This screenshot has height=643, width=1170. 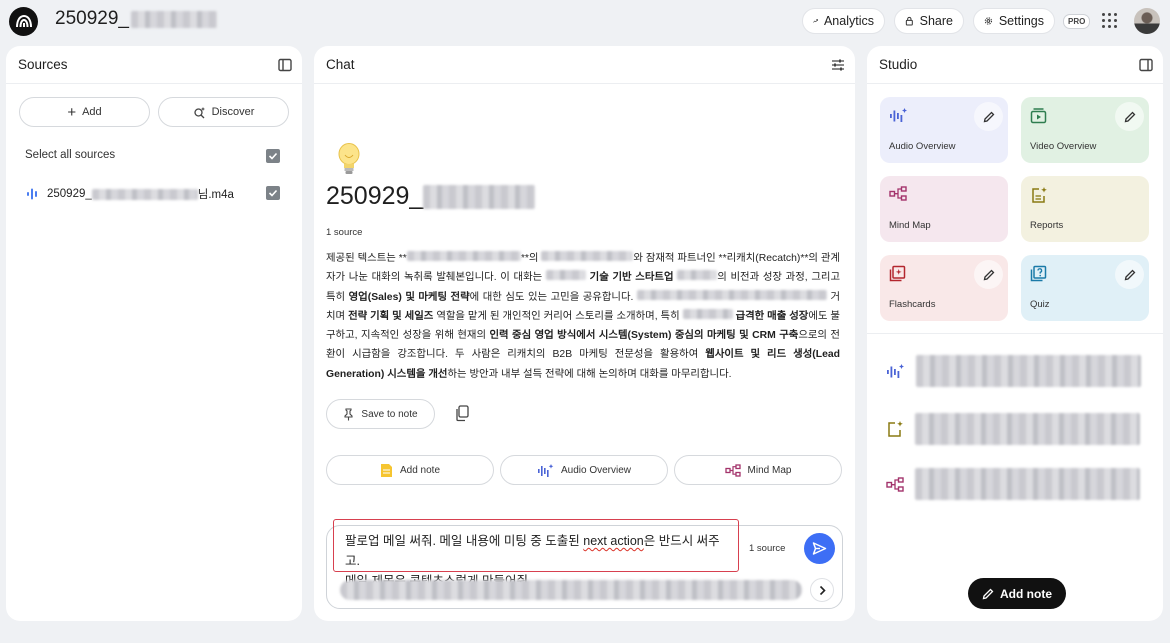 I want to click on video-overview-icon, so click(x=1038, y=116).